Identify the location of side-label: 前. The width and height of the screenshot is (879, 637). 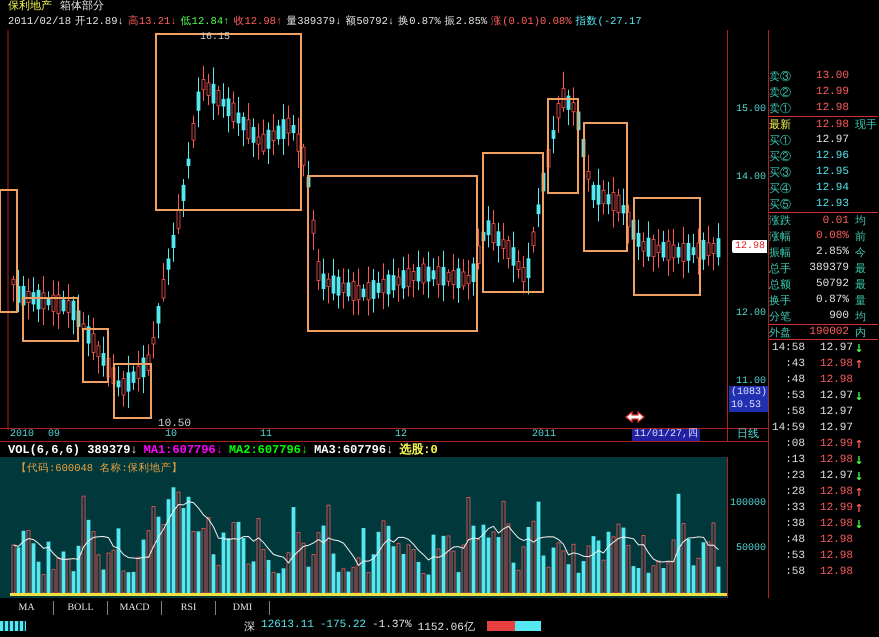
(860, 237).